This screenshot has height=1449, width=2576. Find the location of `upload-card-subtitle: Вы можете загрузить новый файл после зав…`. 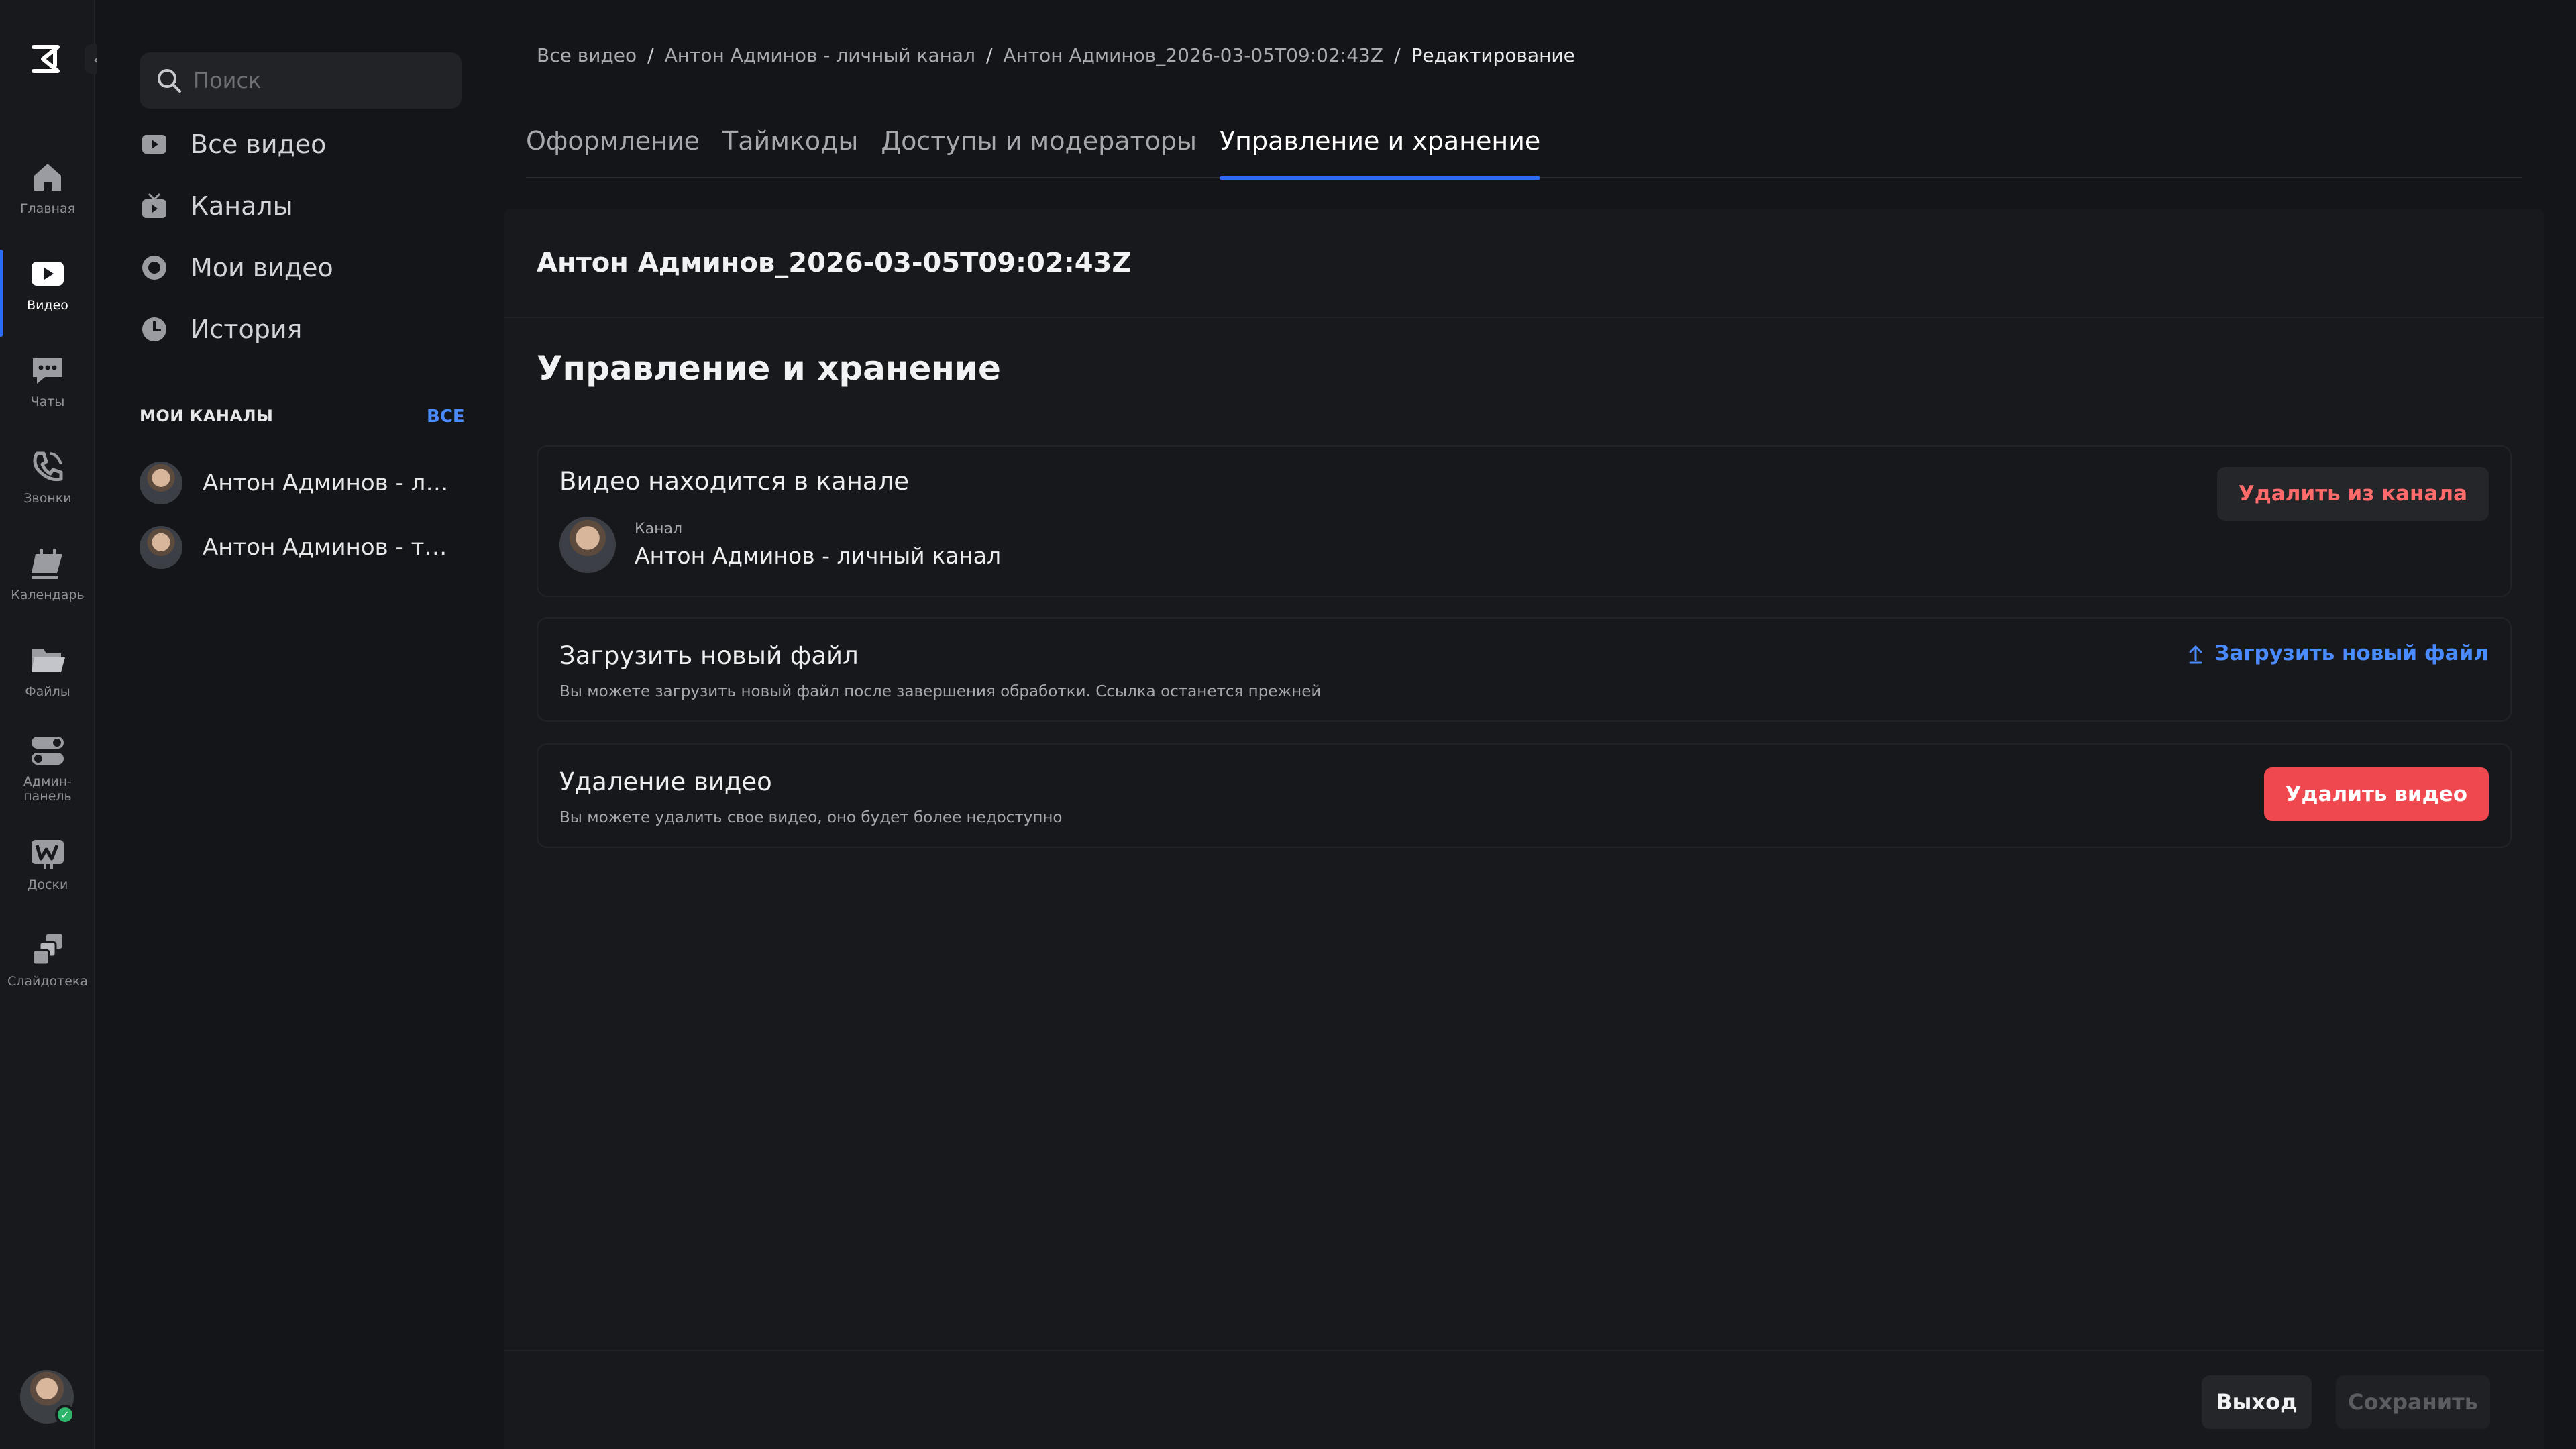

upload-card-subtitle: Вы можете загрузить новый файл после зав… is located at coordinates (940, 691).